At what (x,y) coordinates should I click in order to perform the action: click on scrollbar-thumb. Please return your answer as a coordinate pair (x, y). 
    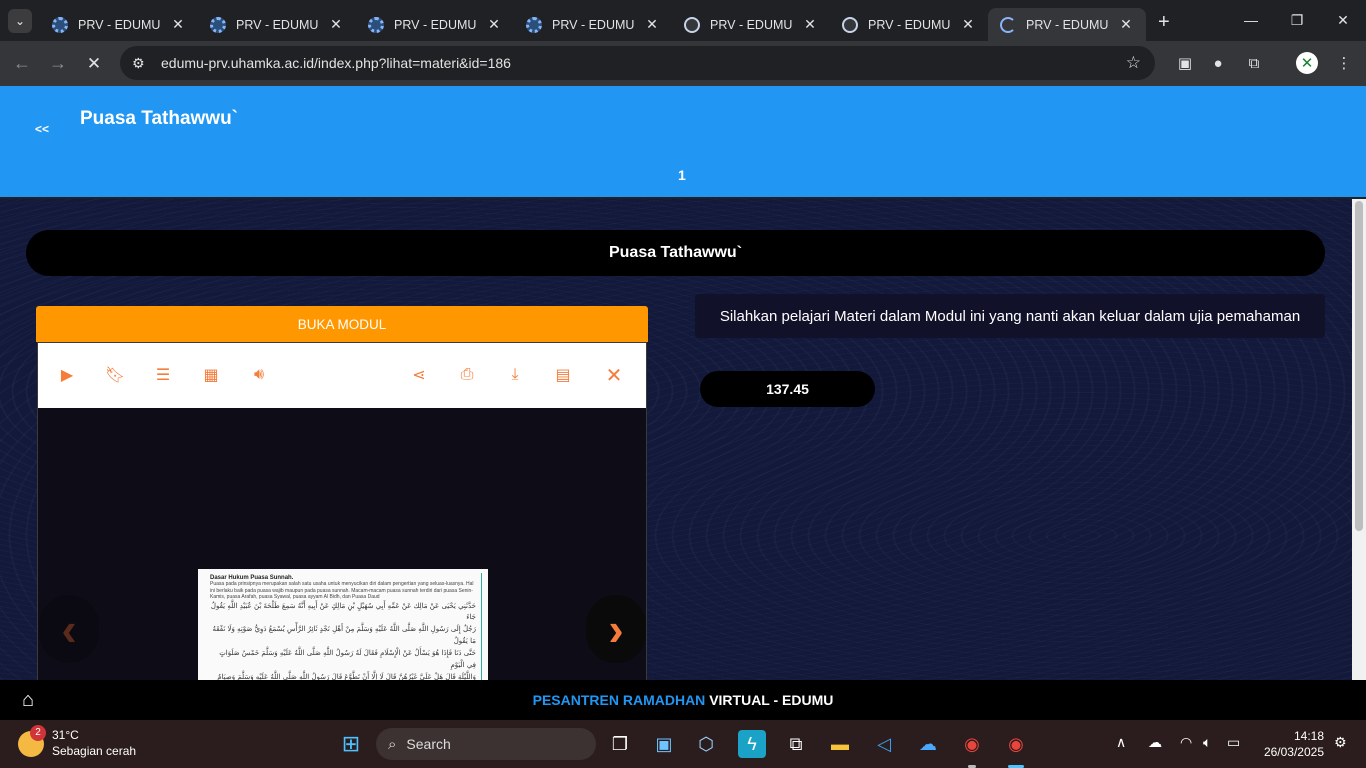
    Looking at the image, I should click on (1359, 366).